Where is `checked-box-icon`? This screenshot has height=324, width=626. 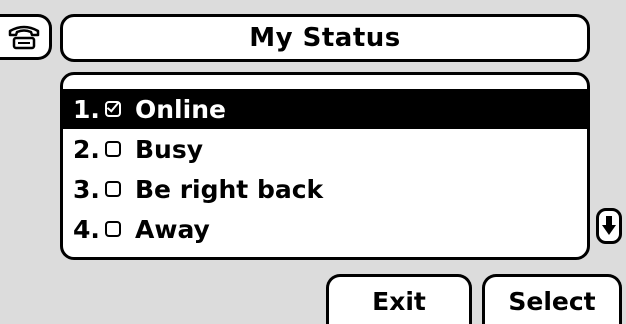 checked-box-icon is located at coordinates (113, 108).